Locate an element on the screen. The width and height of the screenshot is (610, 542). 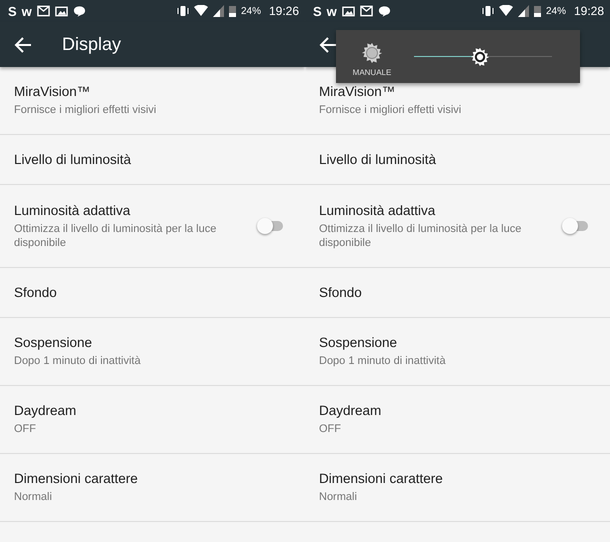
clock: 19:26 is located at coordinates (283, 11).